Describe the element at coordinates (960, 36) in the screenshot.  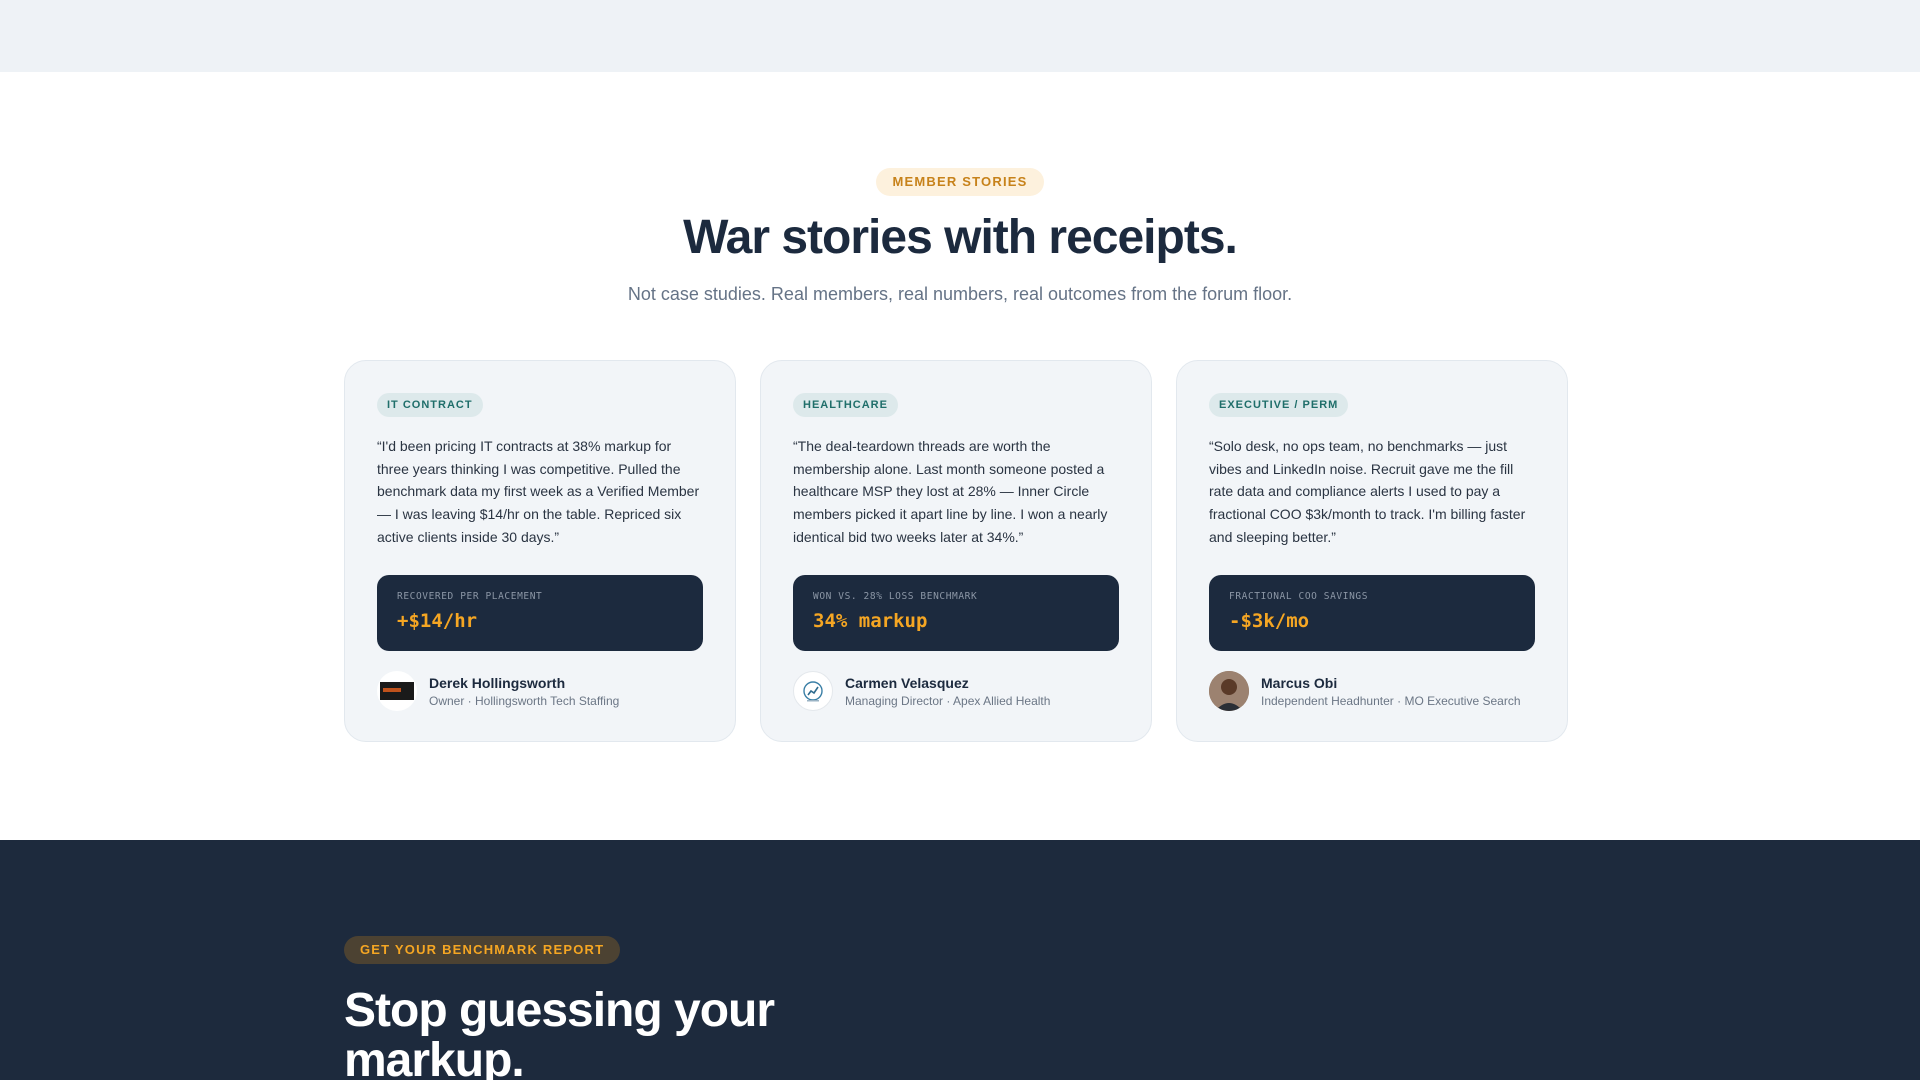
I see `top-header-bar` at that location.